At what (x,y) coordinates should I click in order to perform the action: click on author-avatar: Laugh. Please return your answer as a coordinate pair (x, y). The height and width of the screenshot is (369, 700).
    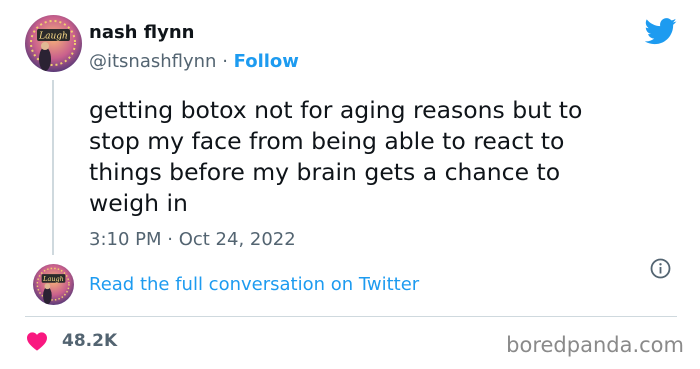
    Looking at the image, I should click on (53, 43).